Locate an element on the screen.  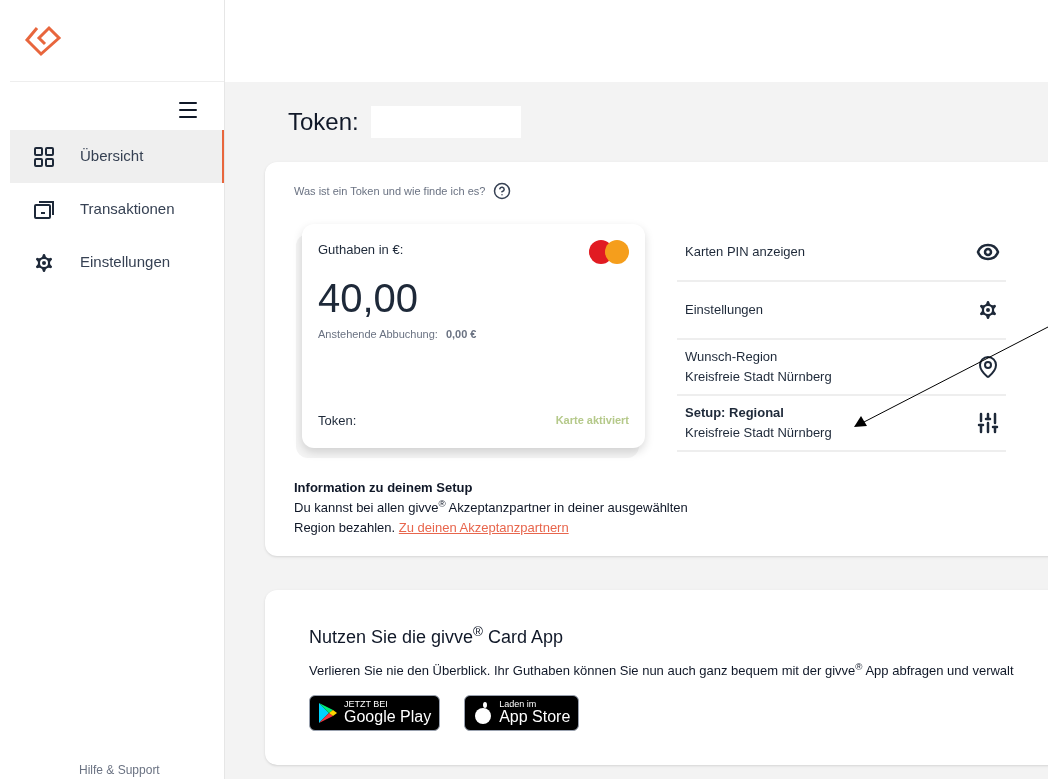
map-pin-icon is located at coordinates (988, 367).